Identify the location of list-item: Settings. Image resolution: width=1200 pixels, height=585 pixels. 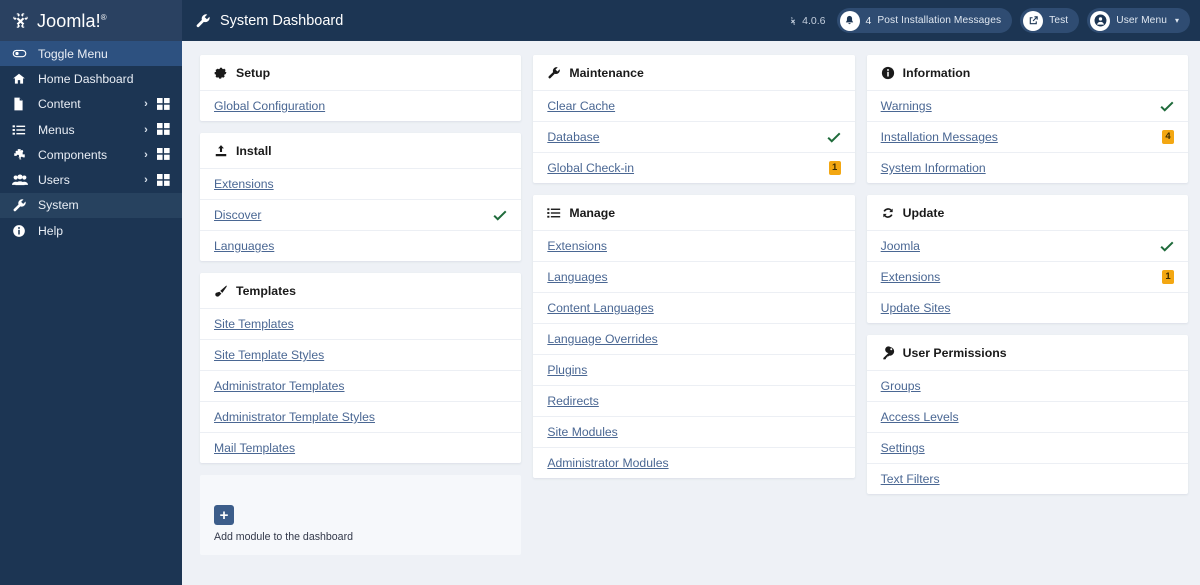
(1027, 447).